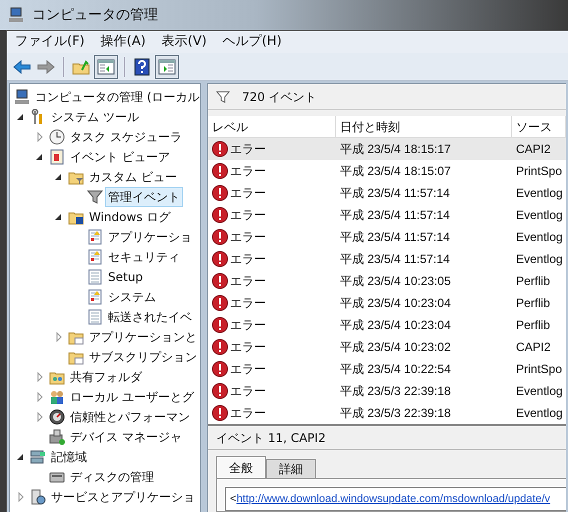 The image size is (568, 512). What do you see at coordinates (22, 97) in the screenshot?
I see `computer-icon` at bounding box center [22, 97].